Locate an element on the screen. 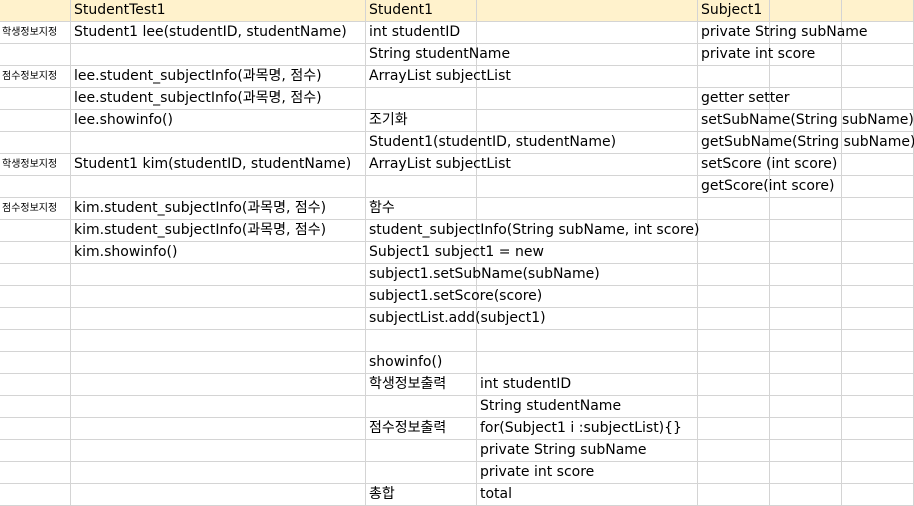 The height and width of the screenshot is (506, 914). table-cell: Student1 kim(studentID, studentName) is located at coordinates (218, 165).